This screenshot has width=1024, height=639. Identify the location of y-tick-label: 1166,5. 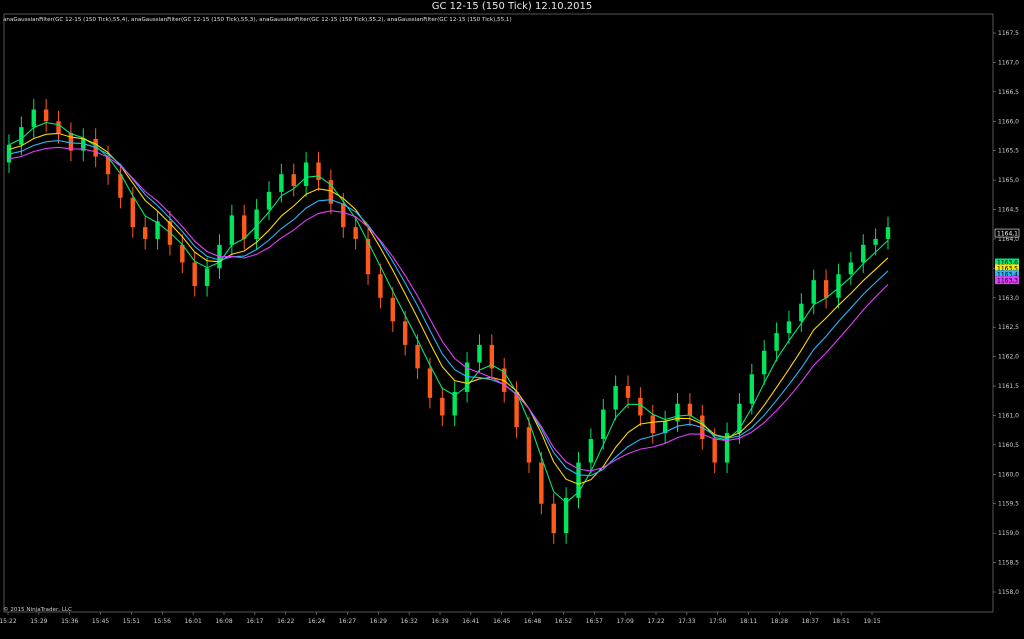
(1008, 92).